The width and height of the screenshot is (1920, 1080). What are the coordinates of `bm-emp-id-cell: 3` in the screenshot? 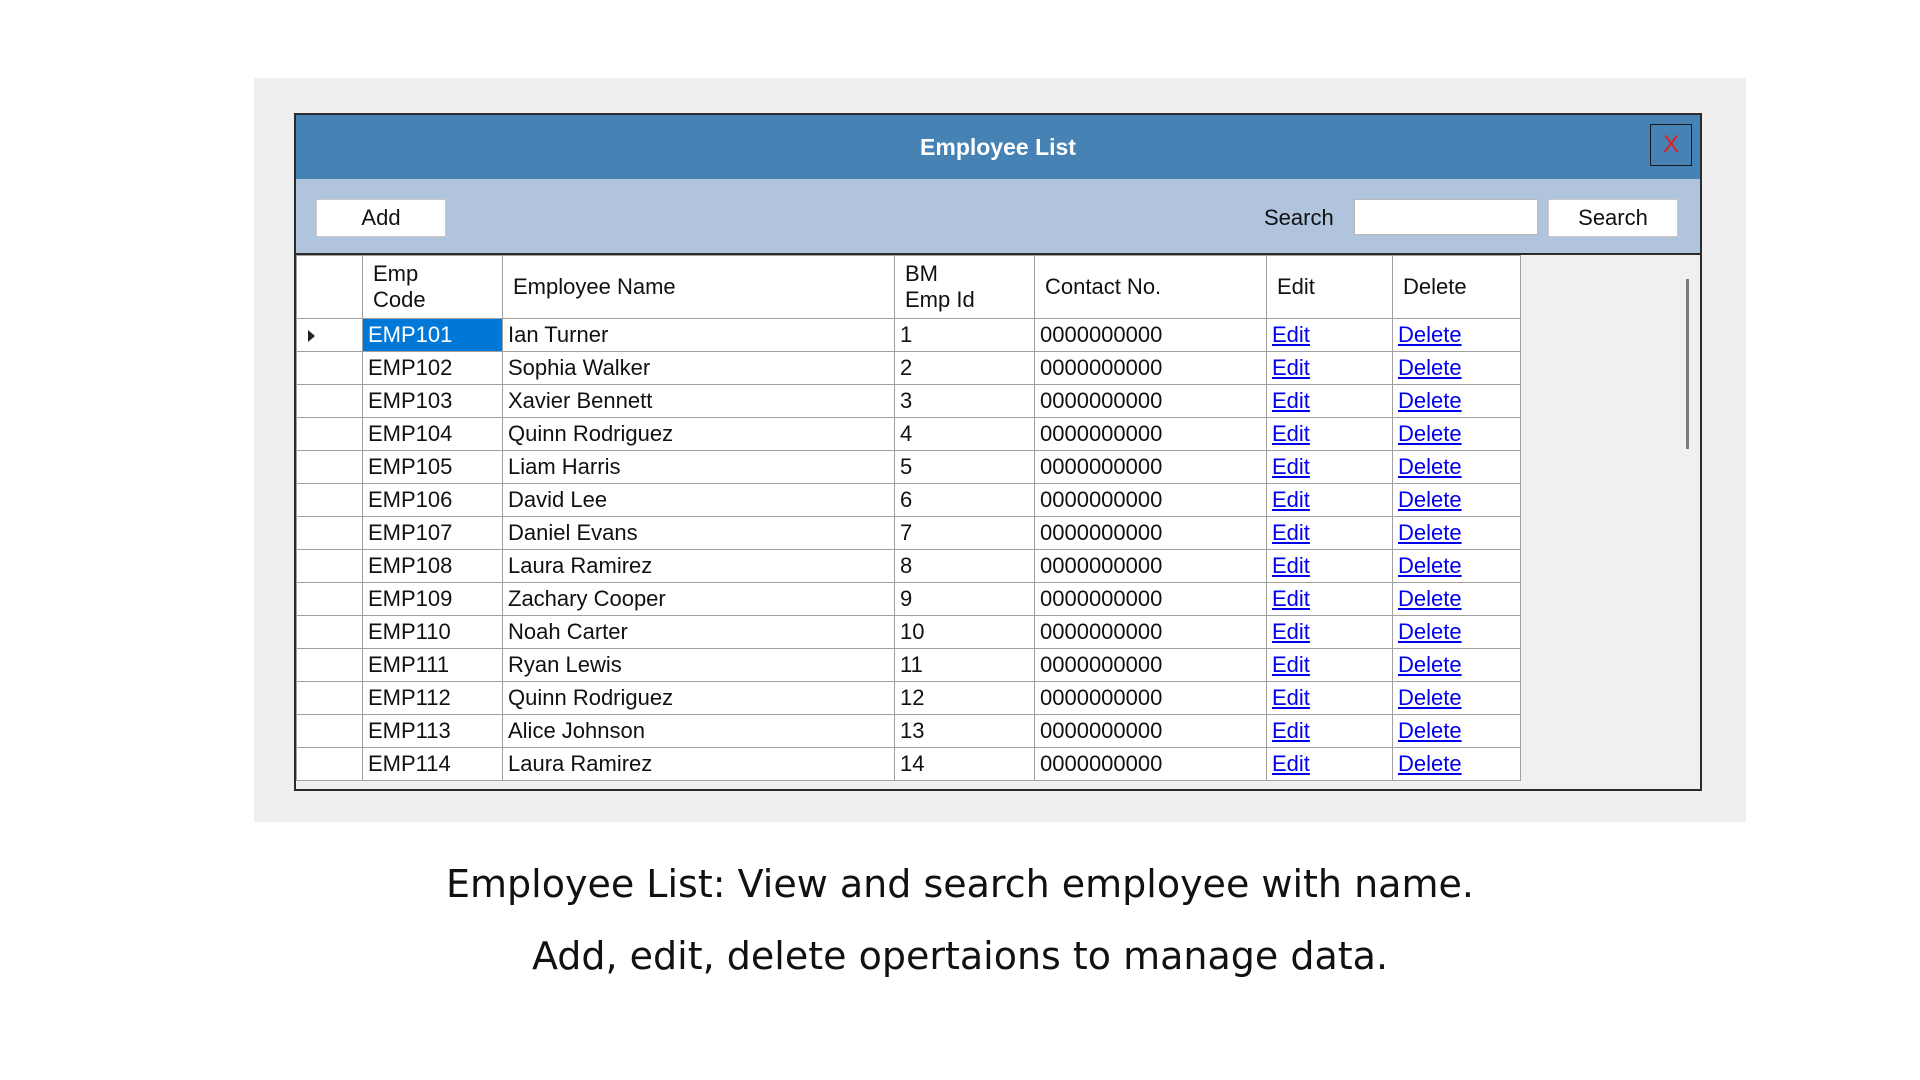 It's located at (964, 401).